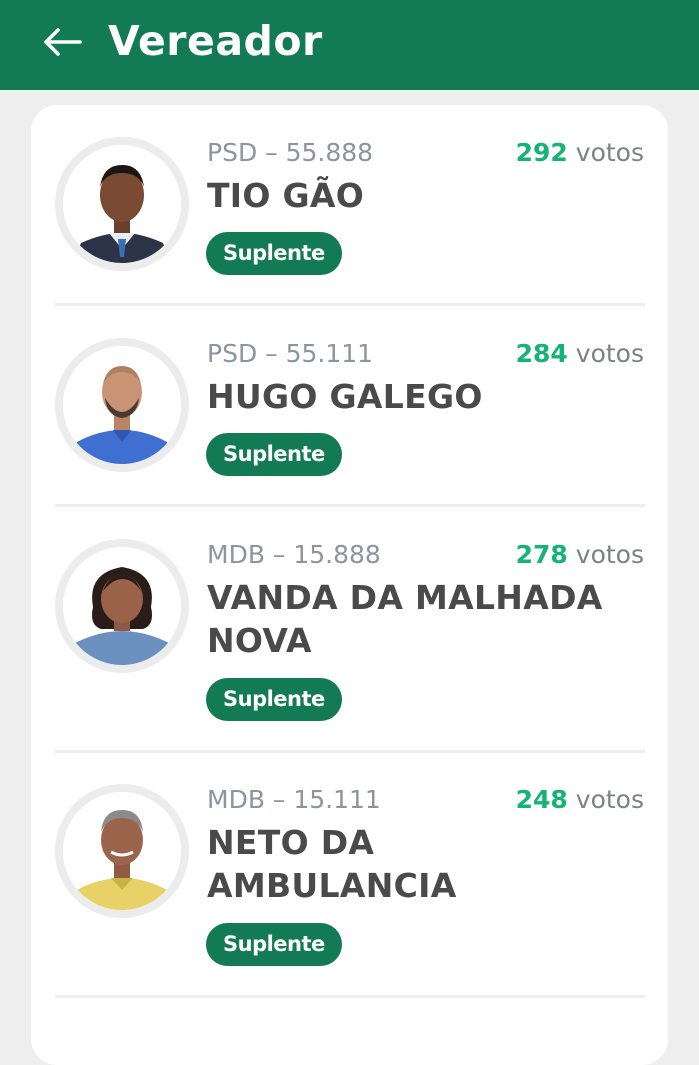  I want to click on votes-number: 292, so click(541, 152).